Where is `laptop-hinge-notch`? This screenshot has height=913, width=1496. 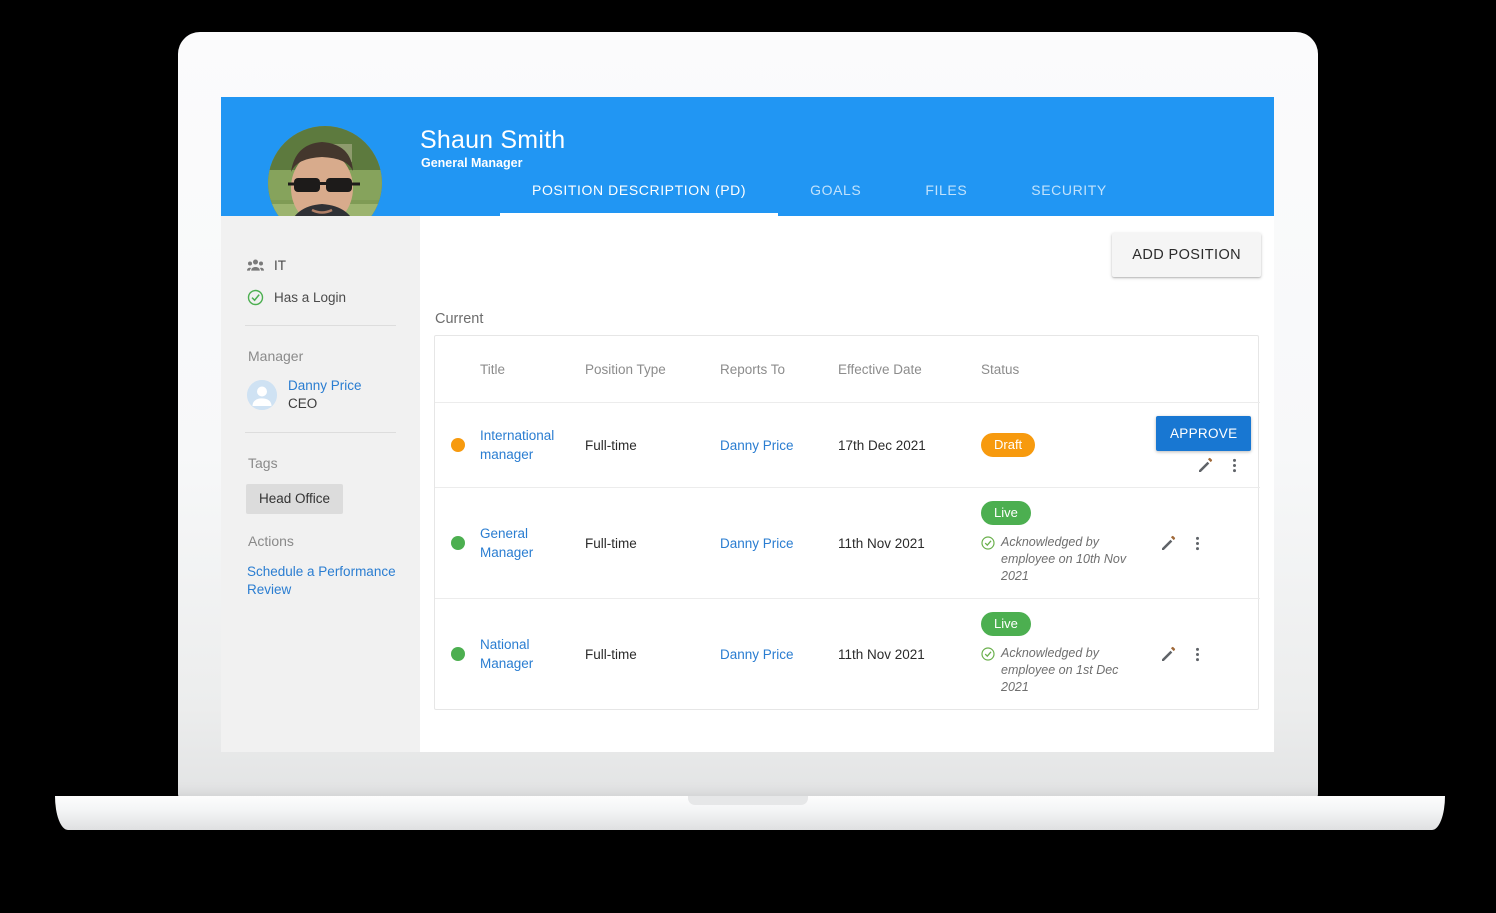 laptop-hinge-notch is located at coordinates (748, 800).